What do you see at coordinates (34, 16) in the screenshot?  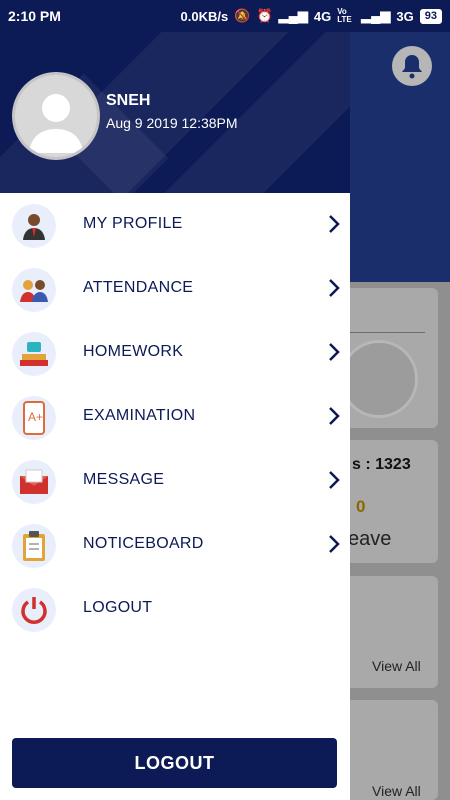 I see `status-time: 2:10 PM` at bounding box center [34, 16].